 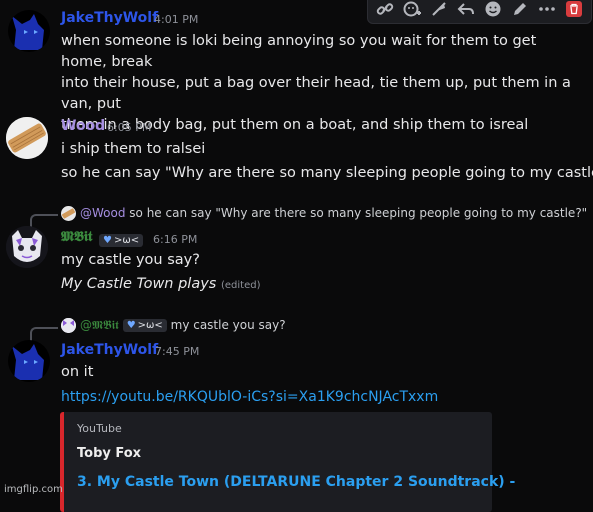 What do you see at coordinates (68, 213) in the screenshot?
I see `reply-avatar-wood` at bounding box center [68, 213].